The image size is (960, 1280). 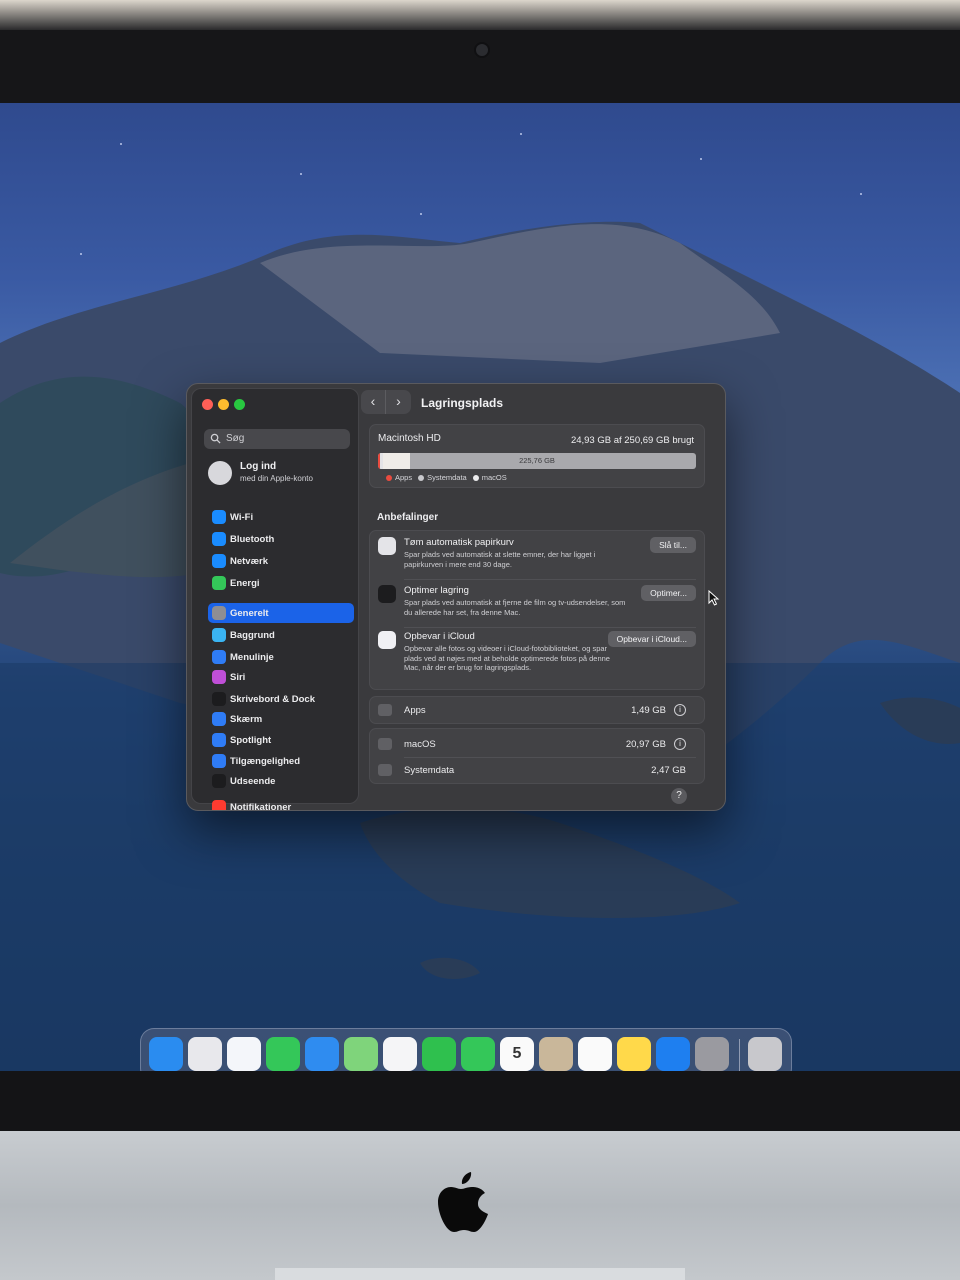 I want to click on sidebar-item-menulinje: Menulinje, so click(x=281, y=657).